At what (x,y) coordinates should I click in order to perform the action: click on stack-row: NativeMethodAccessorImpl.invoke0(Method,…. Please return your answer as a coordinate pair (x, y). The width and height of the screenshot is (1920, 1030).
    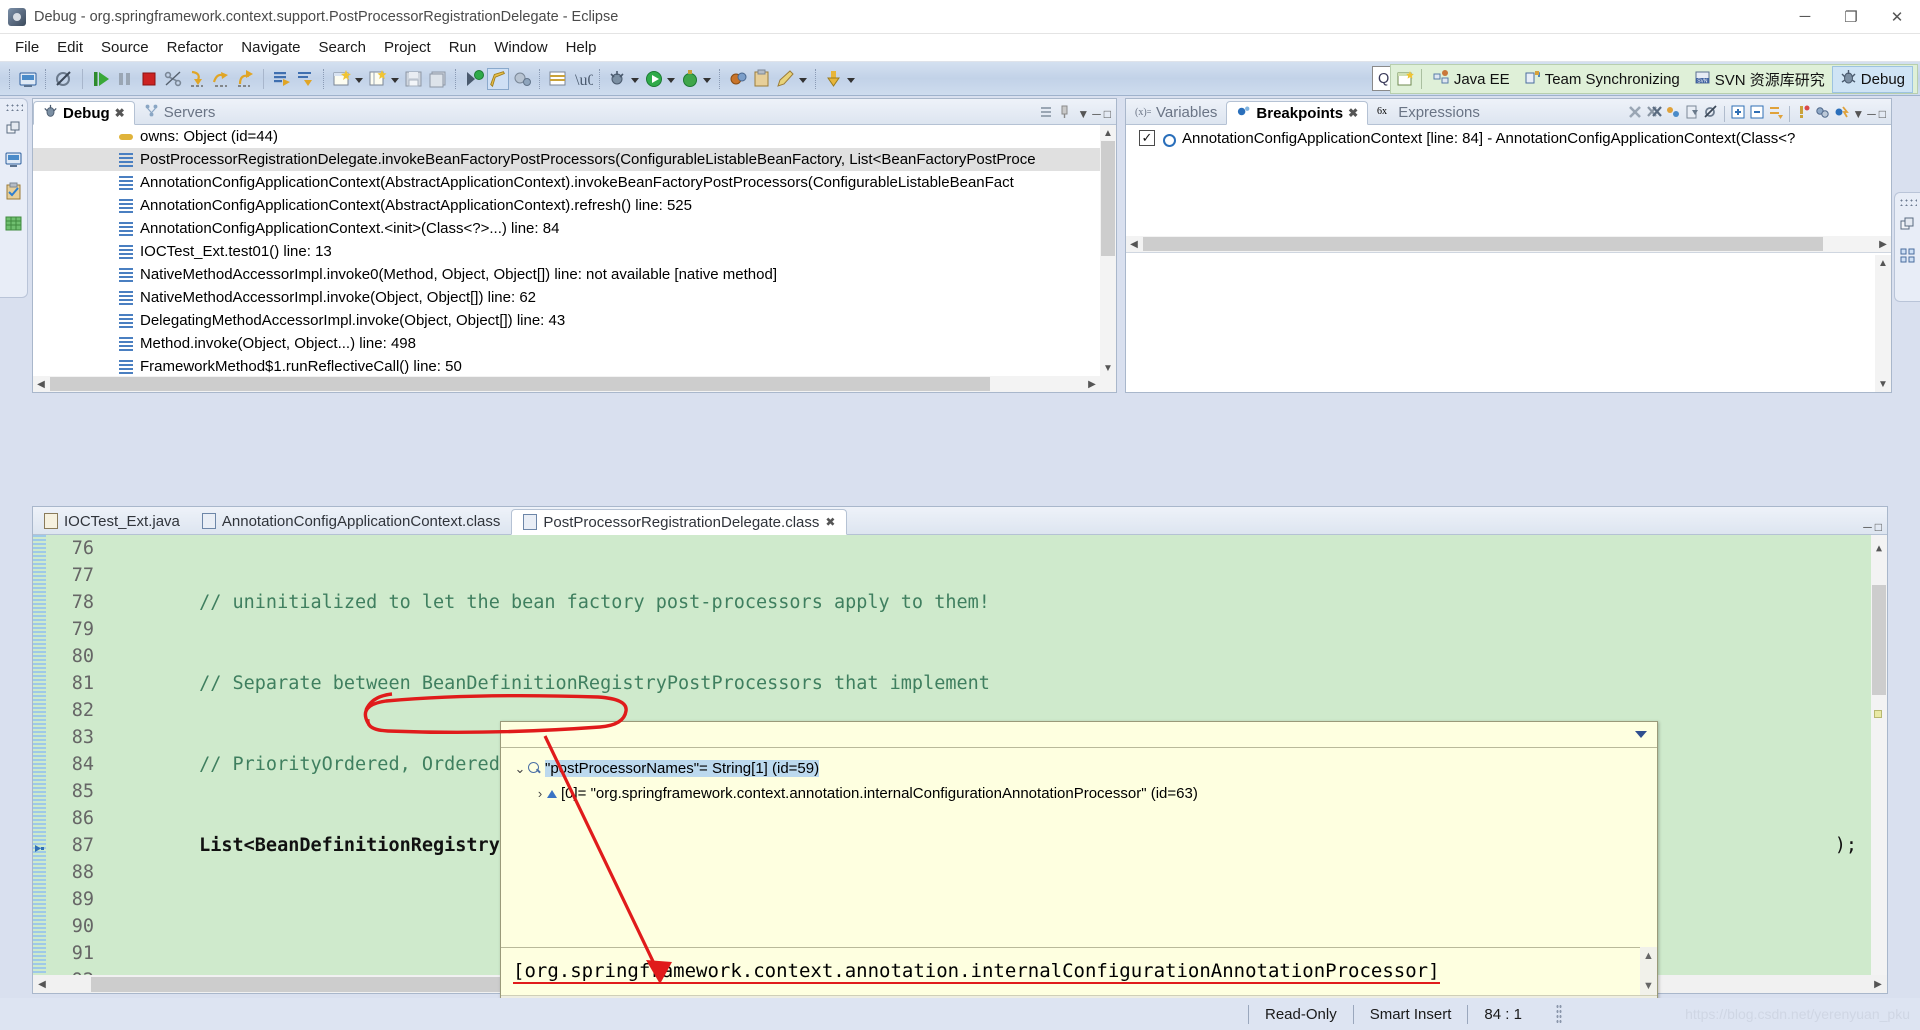
    Looking at the image, I should click on (574, 274).